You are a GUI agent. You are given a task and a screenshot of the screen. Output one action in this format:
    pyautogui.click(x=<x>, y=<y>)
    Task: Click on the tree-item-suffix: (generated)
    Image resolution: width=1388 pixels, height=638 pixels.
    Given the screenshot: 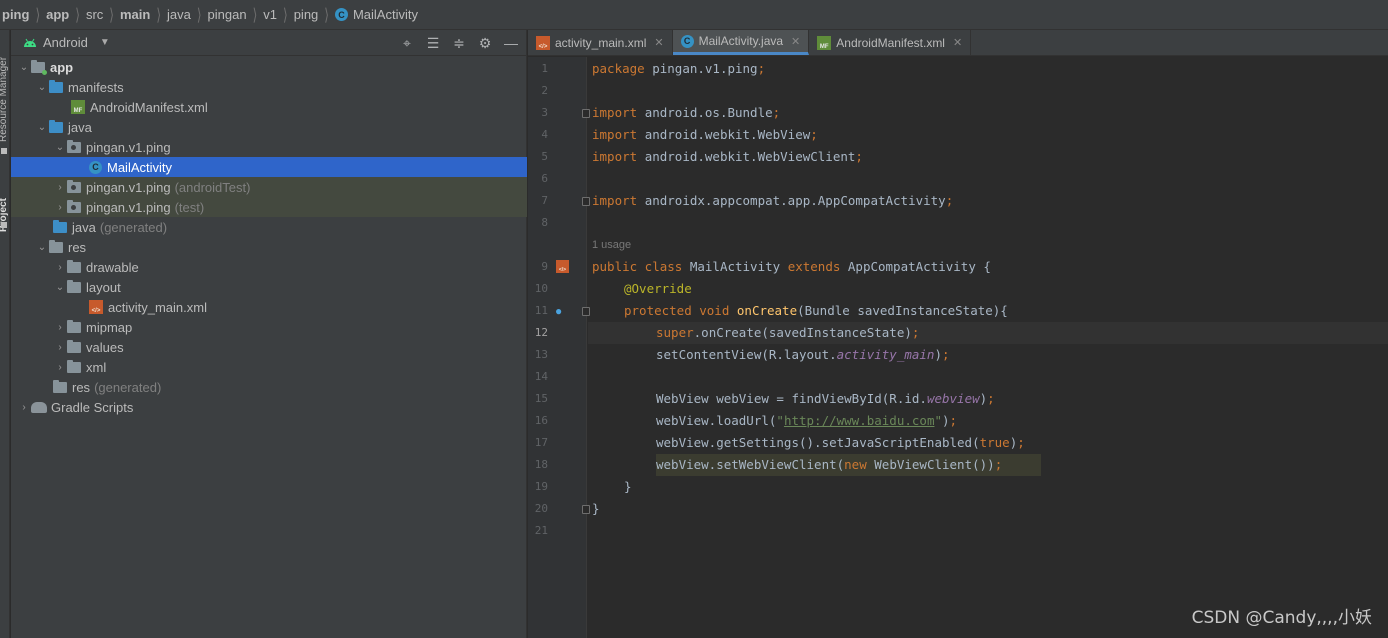 What is the action you would take?
    pyautogui.click(x=133, y=227)
    